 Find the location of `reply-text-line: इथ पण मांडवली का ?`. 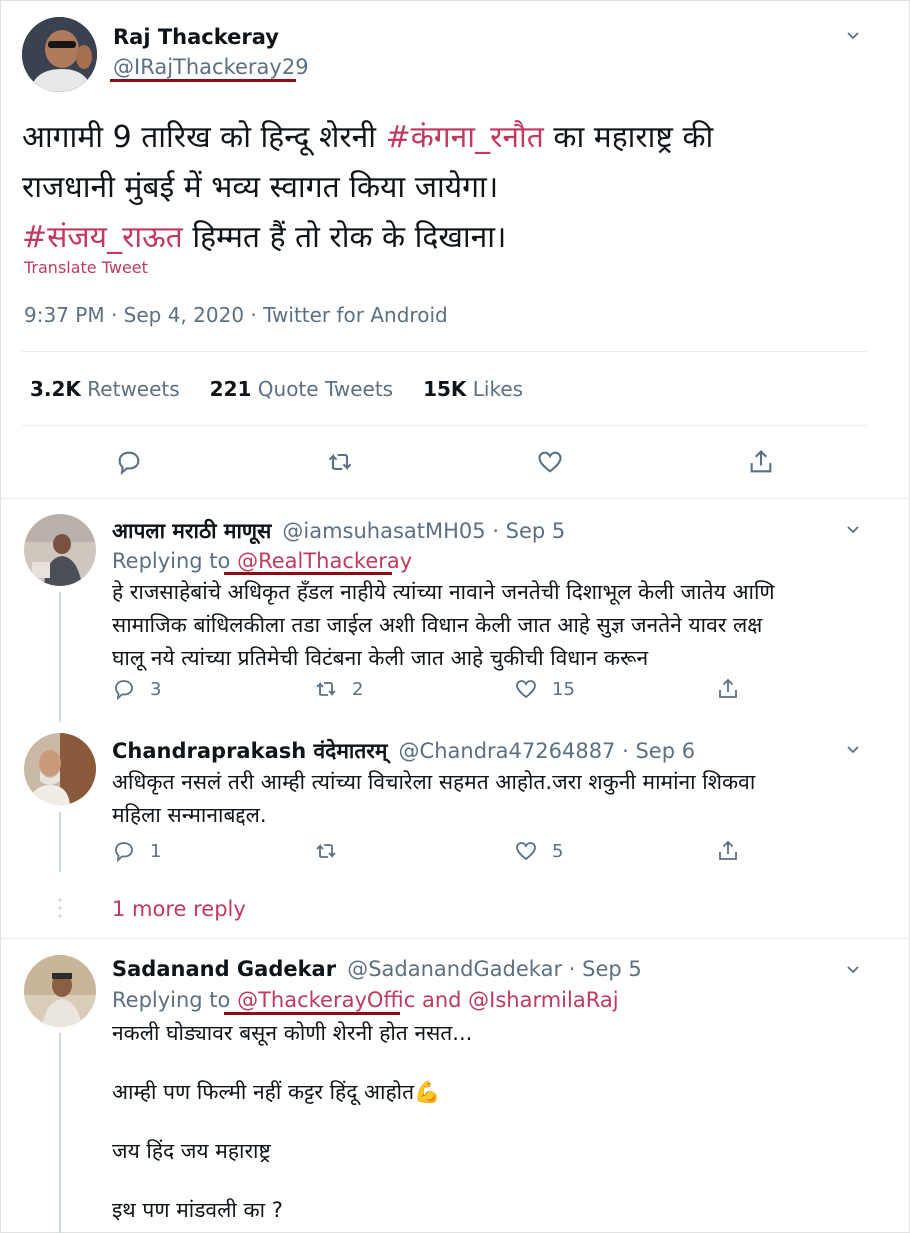

reply-text-line: इथ पण मांडवली का ? is located at coordinates (197, 1210).